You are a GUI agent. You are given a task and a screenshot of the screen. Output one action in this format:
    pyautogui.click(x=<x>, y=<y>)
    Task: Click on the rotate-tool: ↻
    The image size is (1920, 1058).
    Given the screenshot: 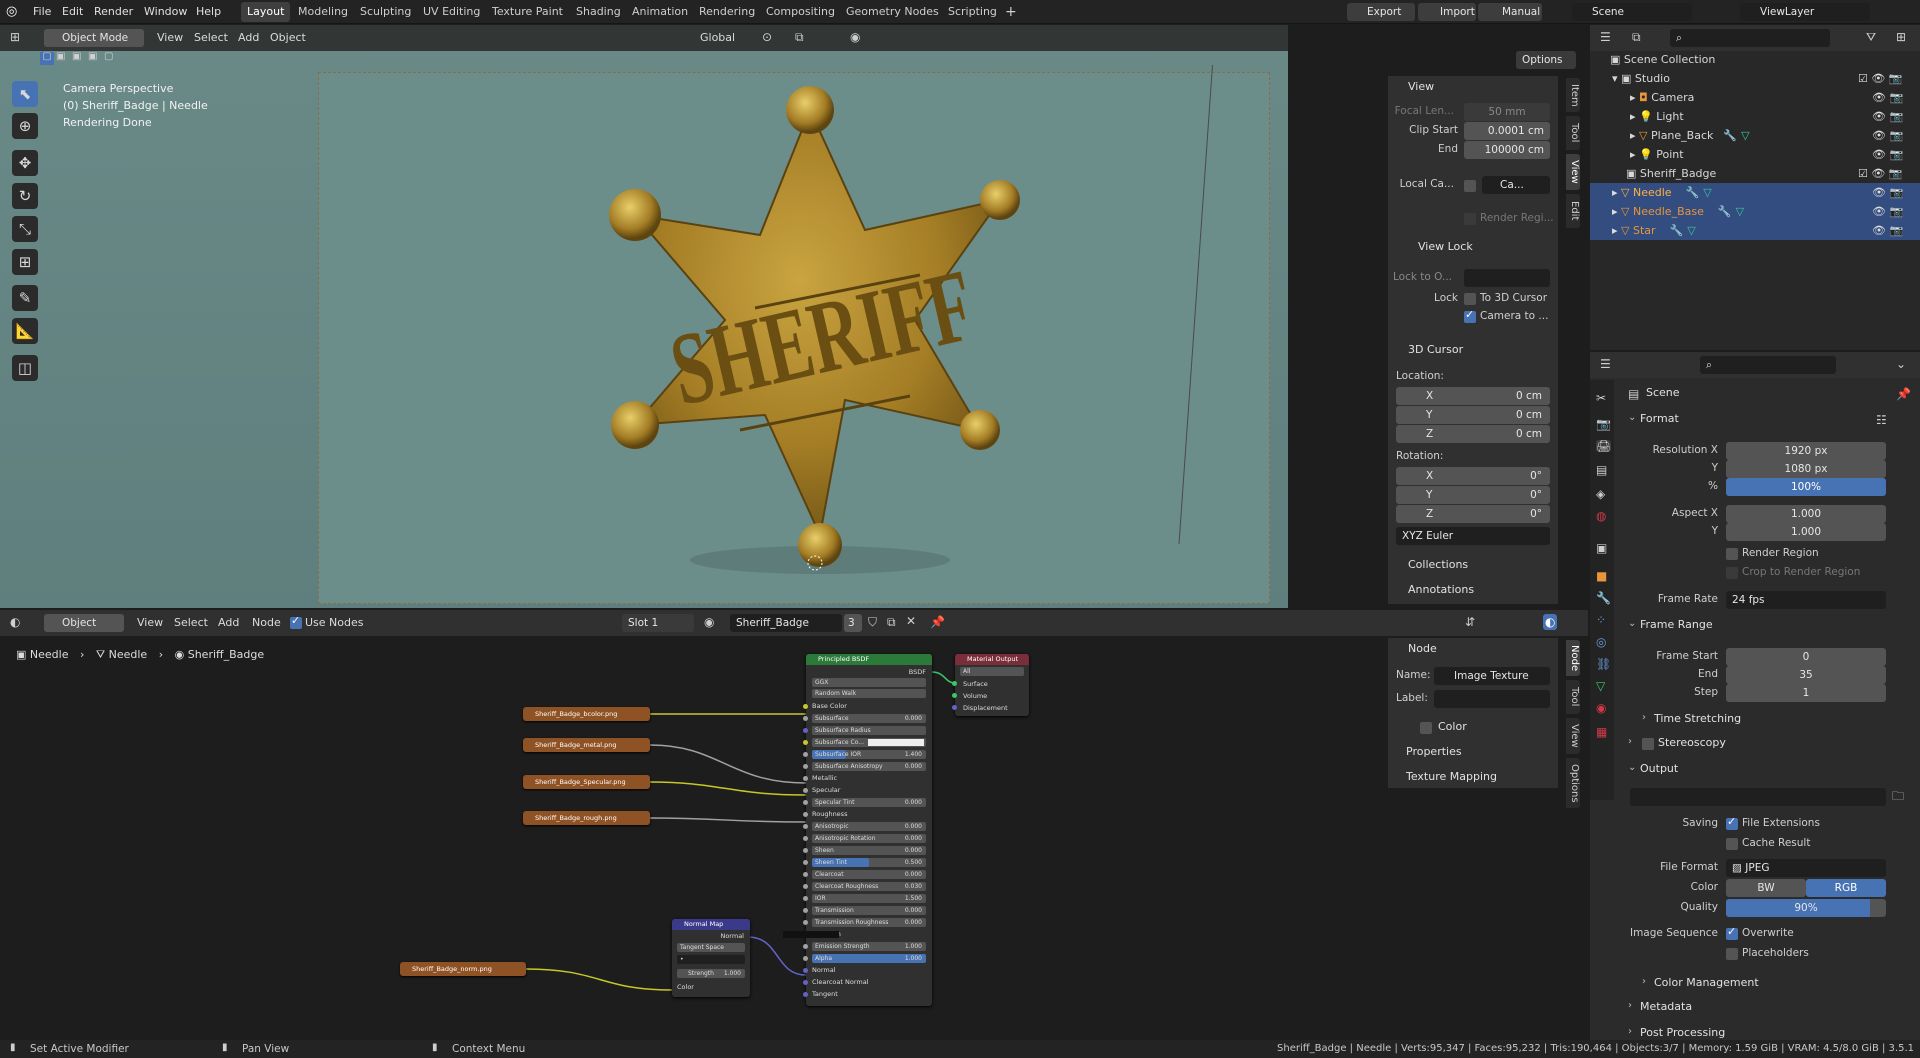 What is the action you would take?
    pyautogui.click(x=25, y=196)
    